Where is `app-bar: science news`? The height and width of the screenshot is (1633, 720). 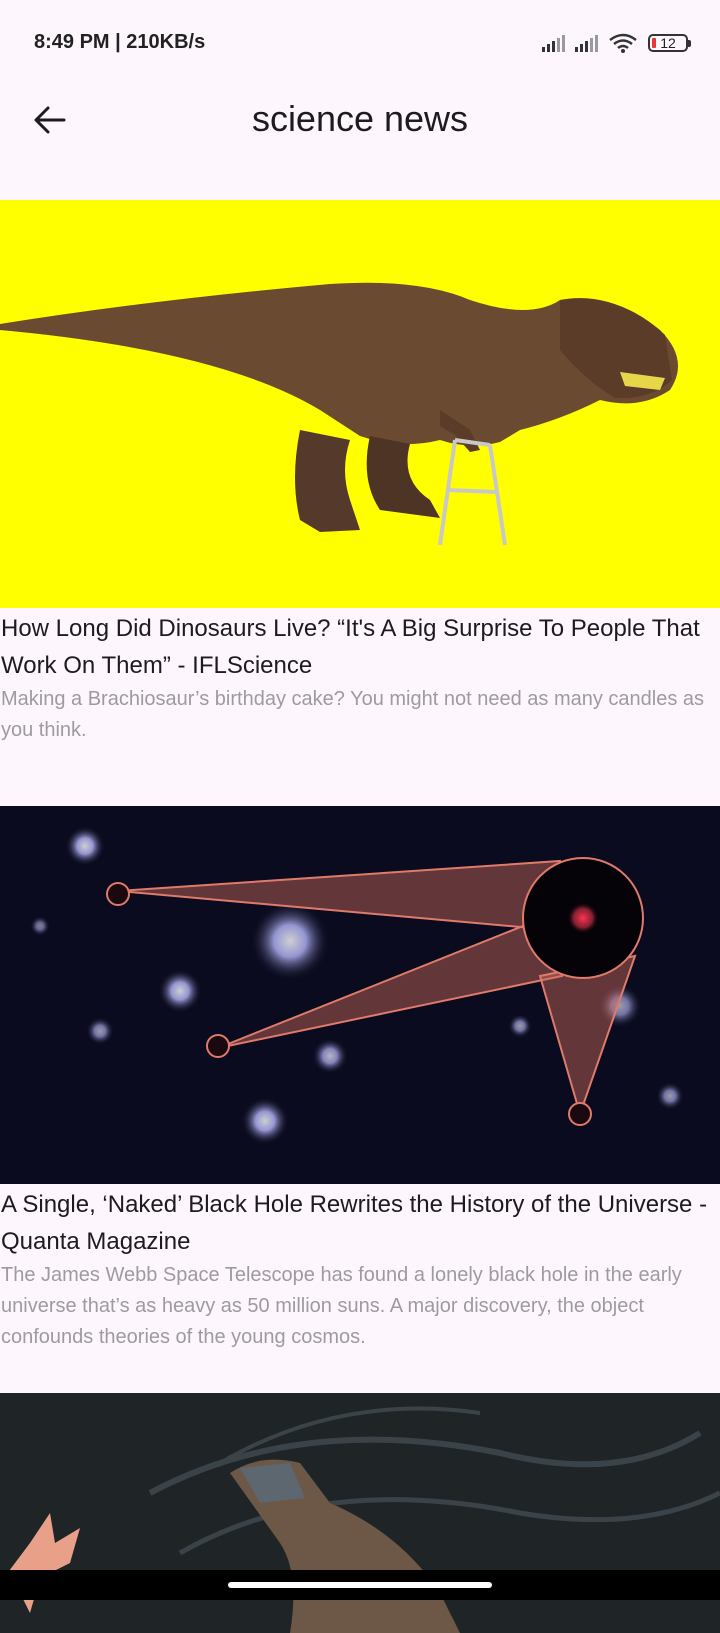 app-bar: science news is located at coordinates (360, 120).